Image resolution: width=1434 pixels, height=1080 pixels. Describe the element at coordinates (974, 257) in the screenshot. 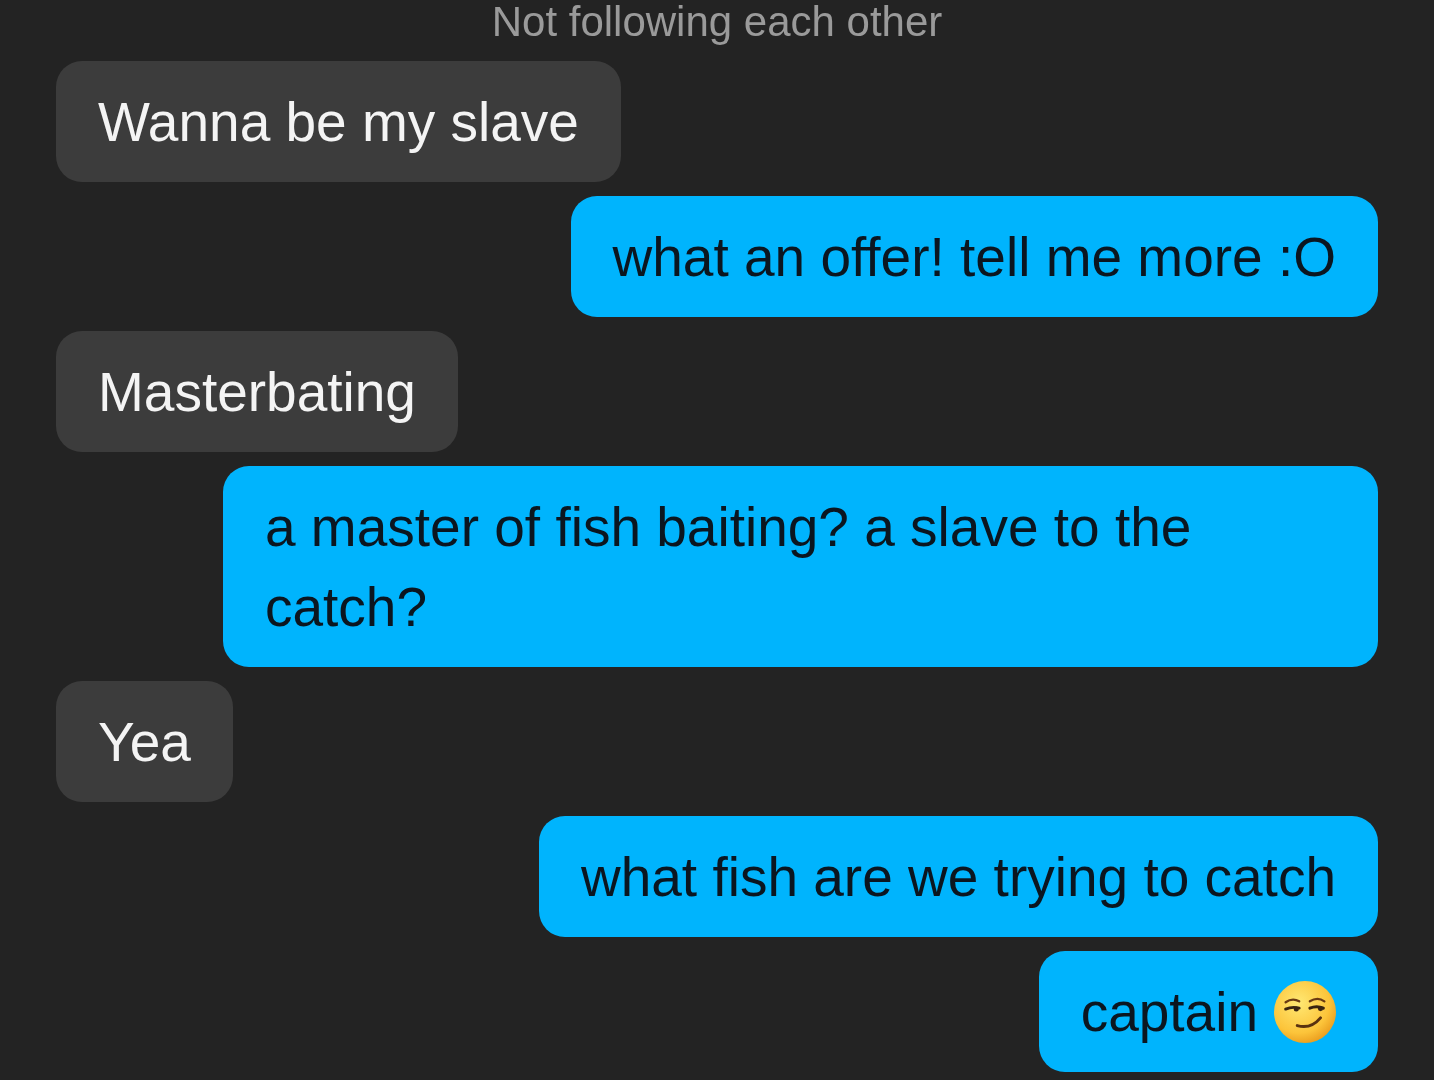

I see `message-text: what an offer! tell me more :O` at that location.